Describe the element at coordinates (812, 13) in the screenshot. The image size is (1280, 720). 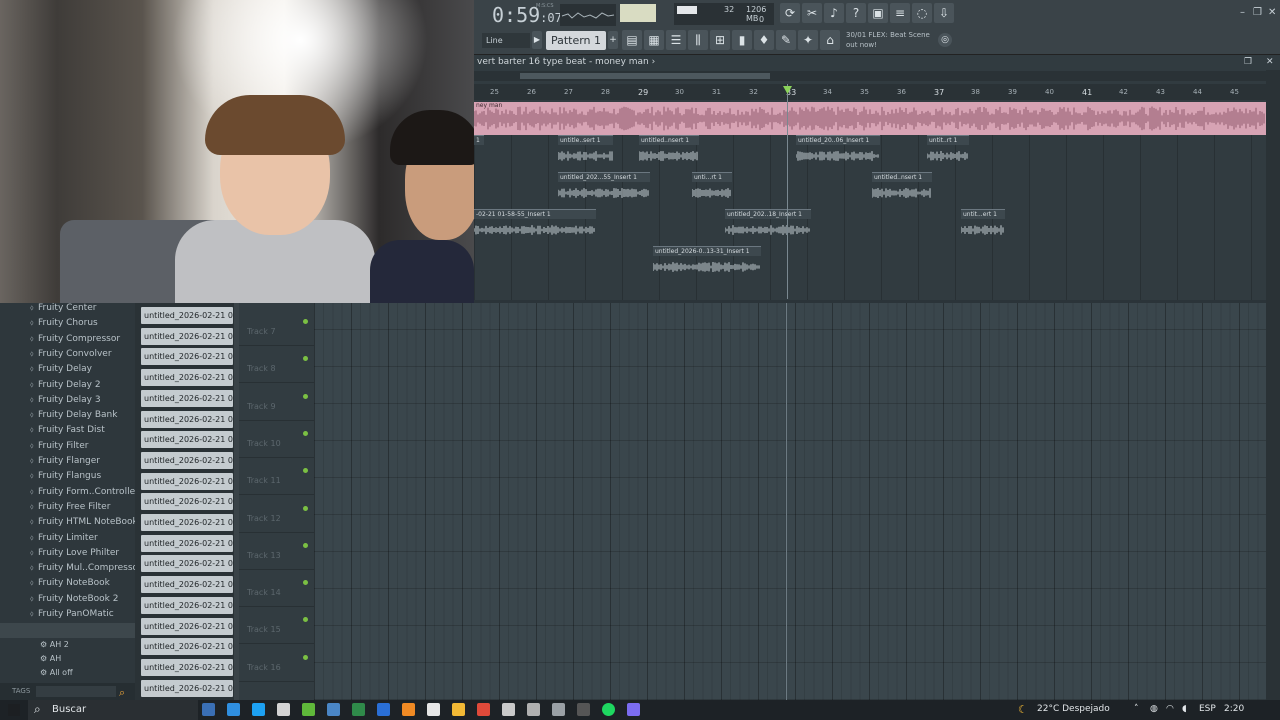
I see `blend-notes-icon: ✂` at that location.